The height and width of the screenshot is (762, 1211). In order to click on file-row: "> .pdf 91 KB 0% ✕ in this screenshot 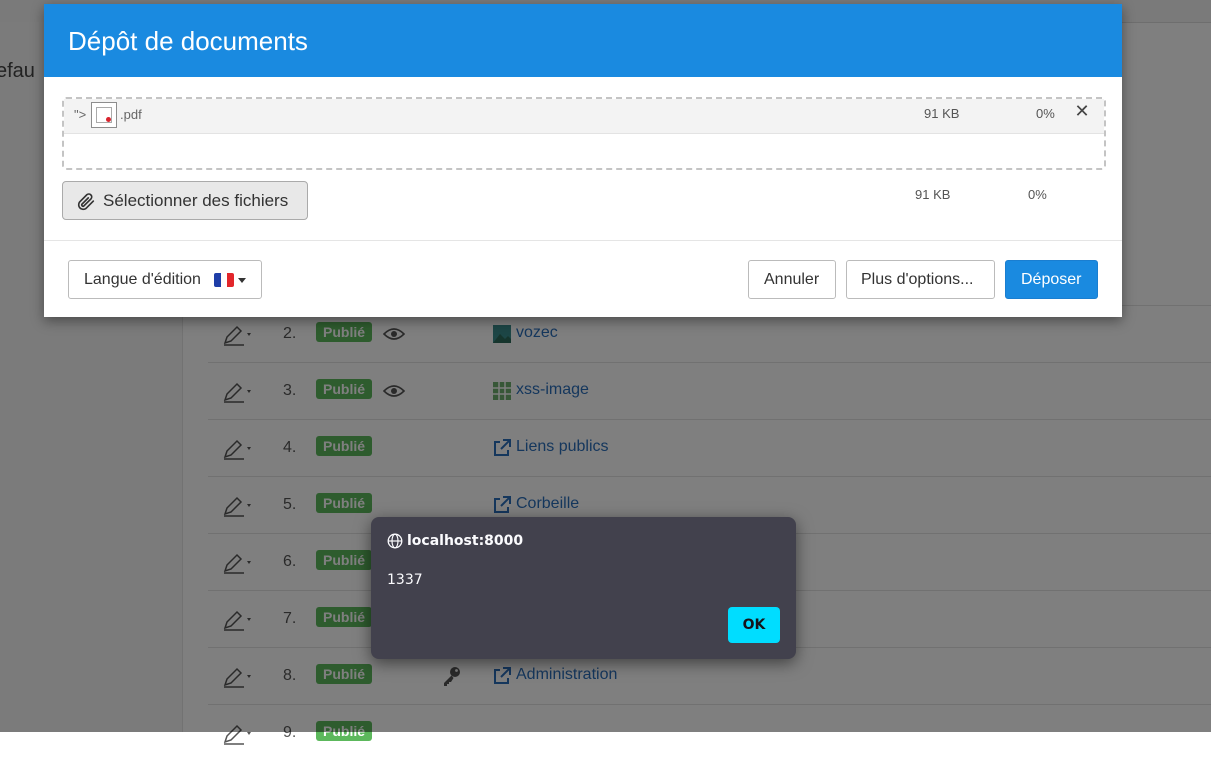, I will do `click(584, 116)`.